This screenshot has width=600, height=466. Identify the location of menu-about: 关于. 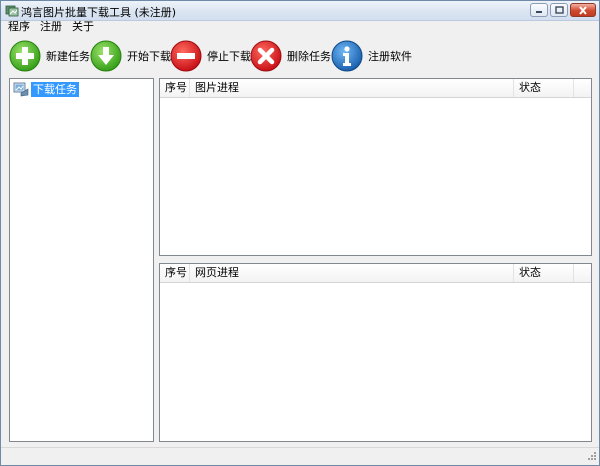
(83, 27).